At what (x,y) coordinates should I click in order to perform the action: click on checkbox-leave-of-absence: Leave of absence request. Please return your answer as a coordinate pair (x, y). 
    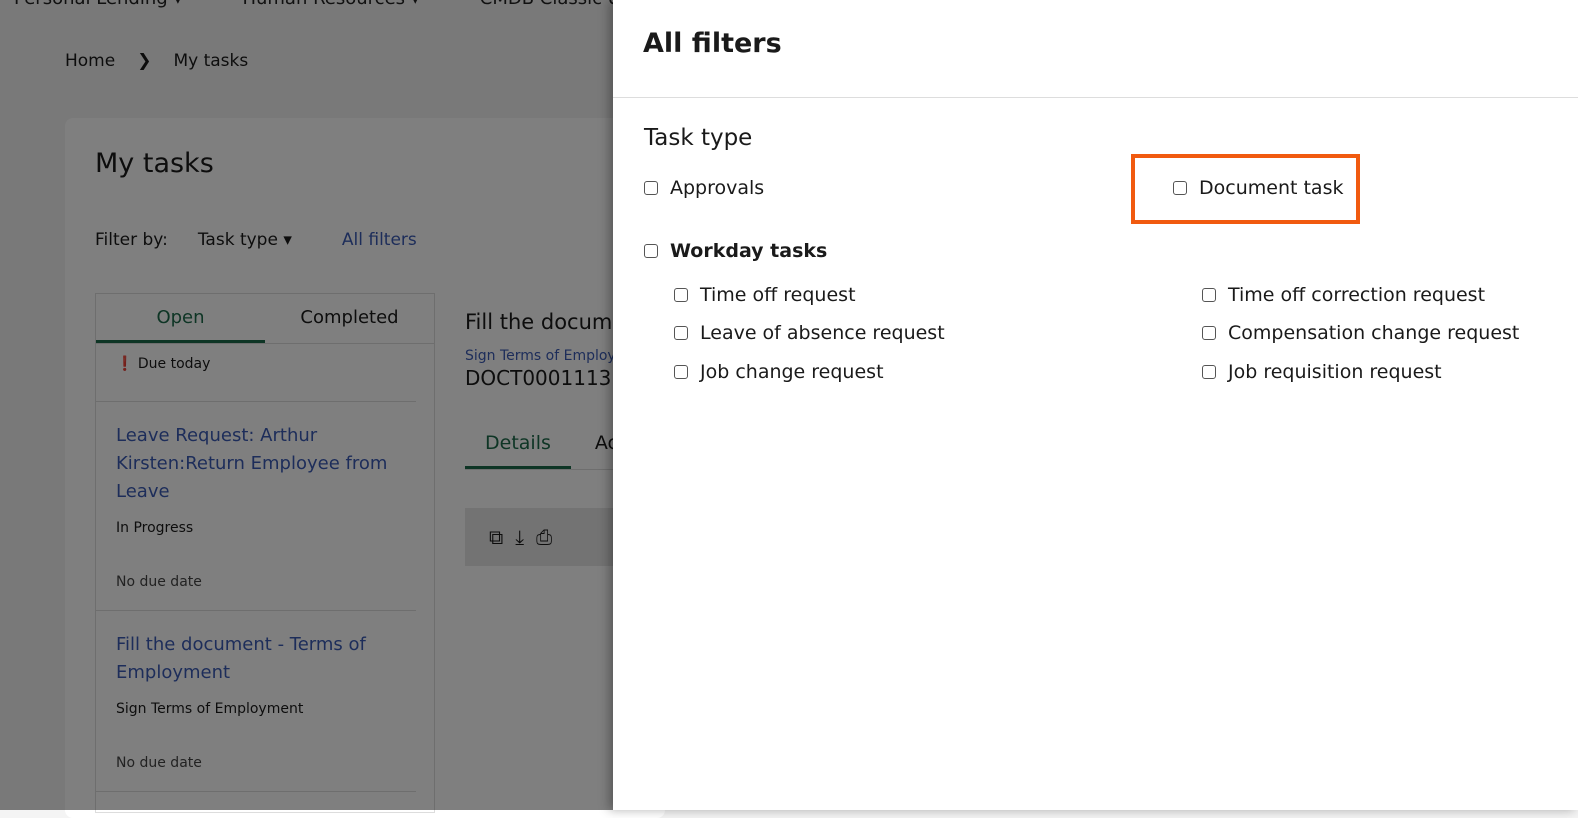
    Looking at the image, I should click on (809, 333).